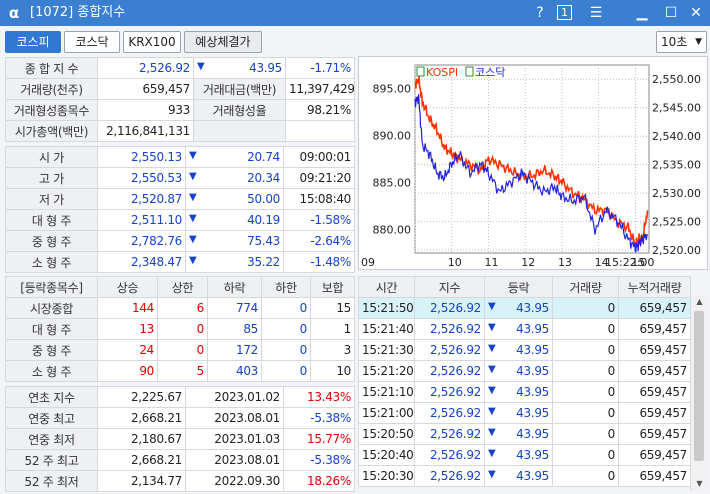  Describe the element at coordinates (629, 262) in the screenshot. I see `x-tick-label: 15:22:00` at that location.